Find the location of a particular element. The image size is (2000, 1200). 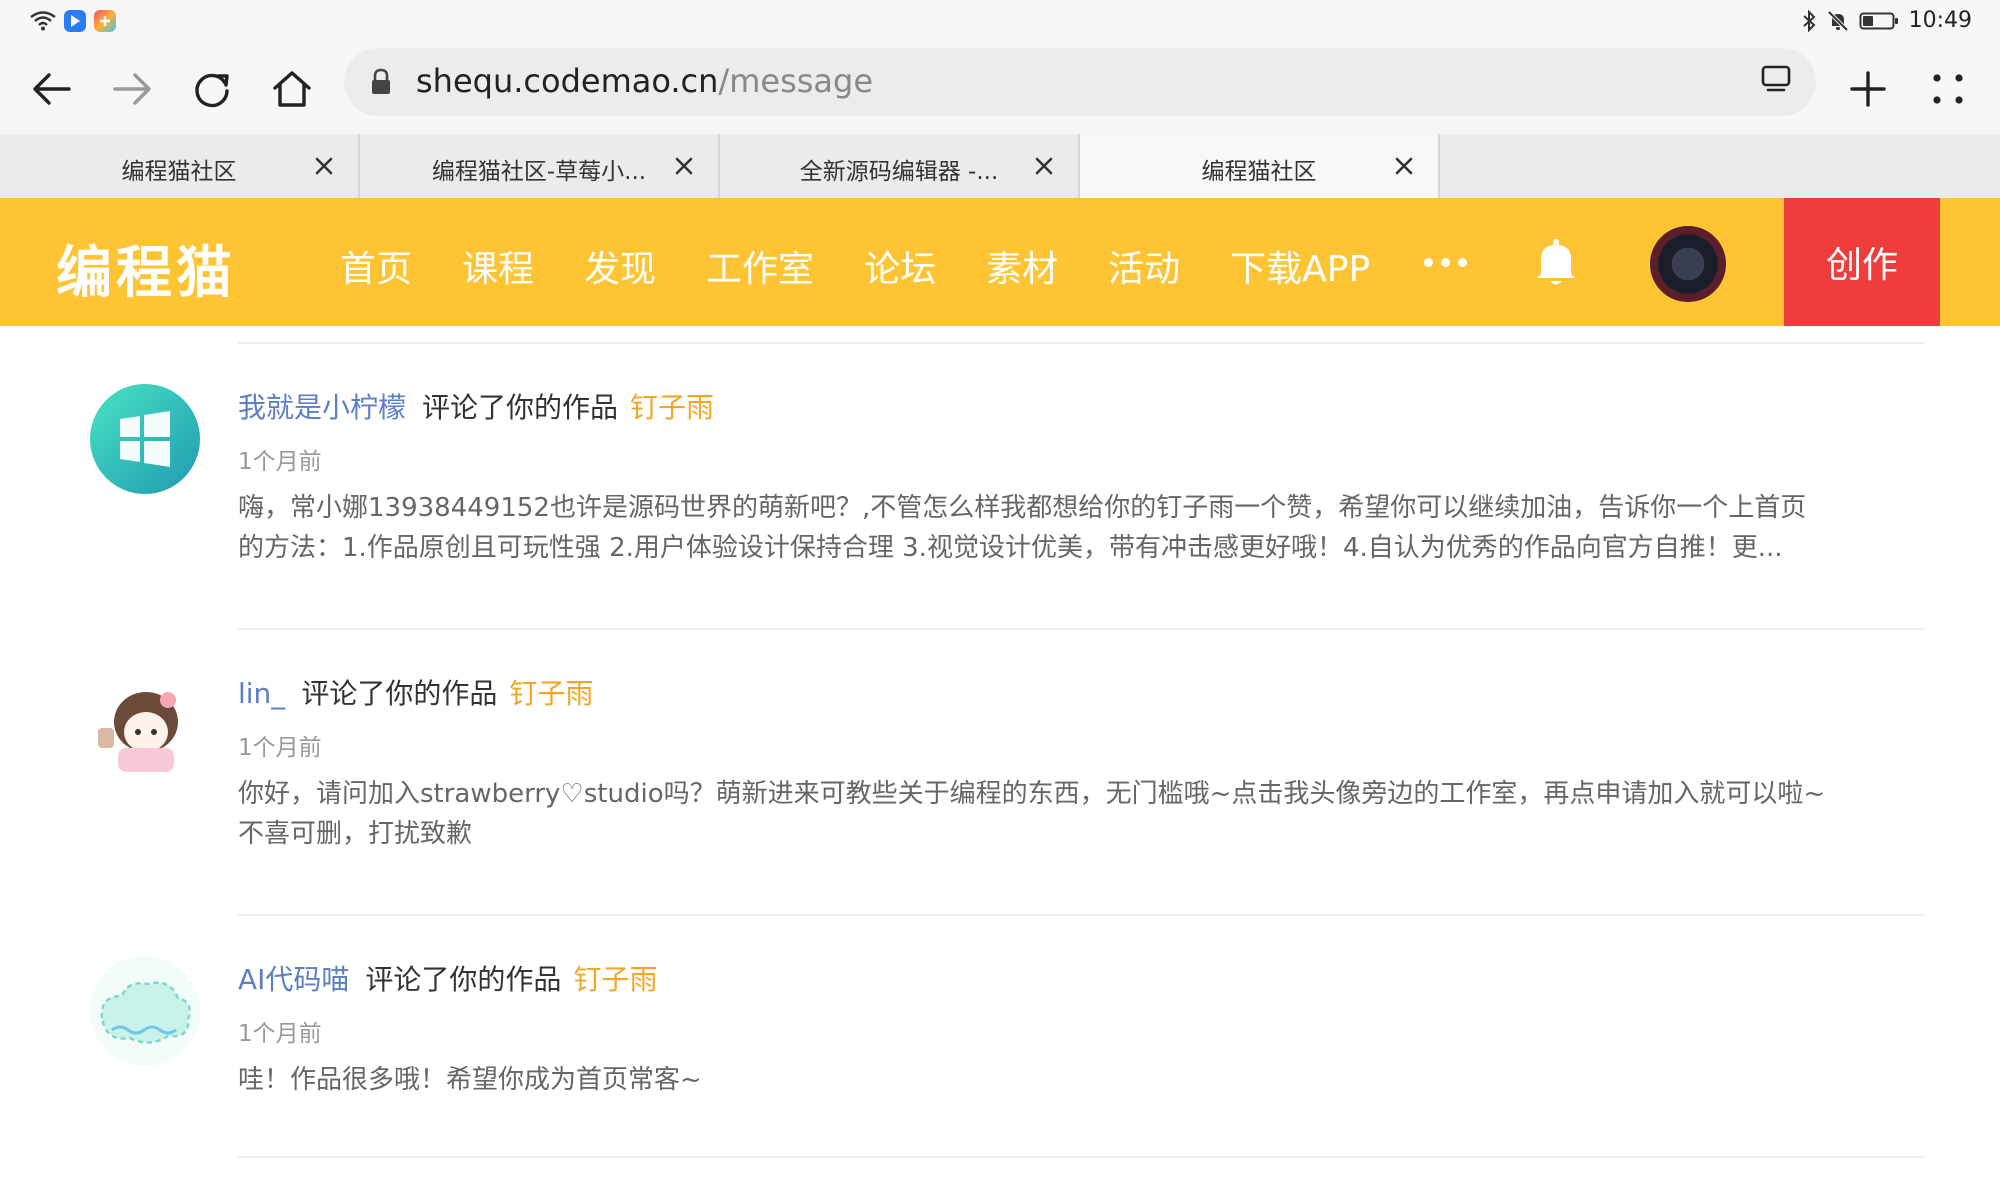

anime-girl-avatar-icon is located at coordinates (145, 725).